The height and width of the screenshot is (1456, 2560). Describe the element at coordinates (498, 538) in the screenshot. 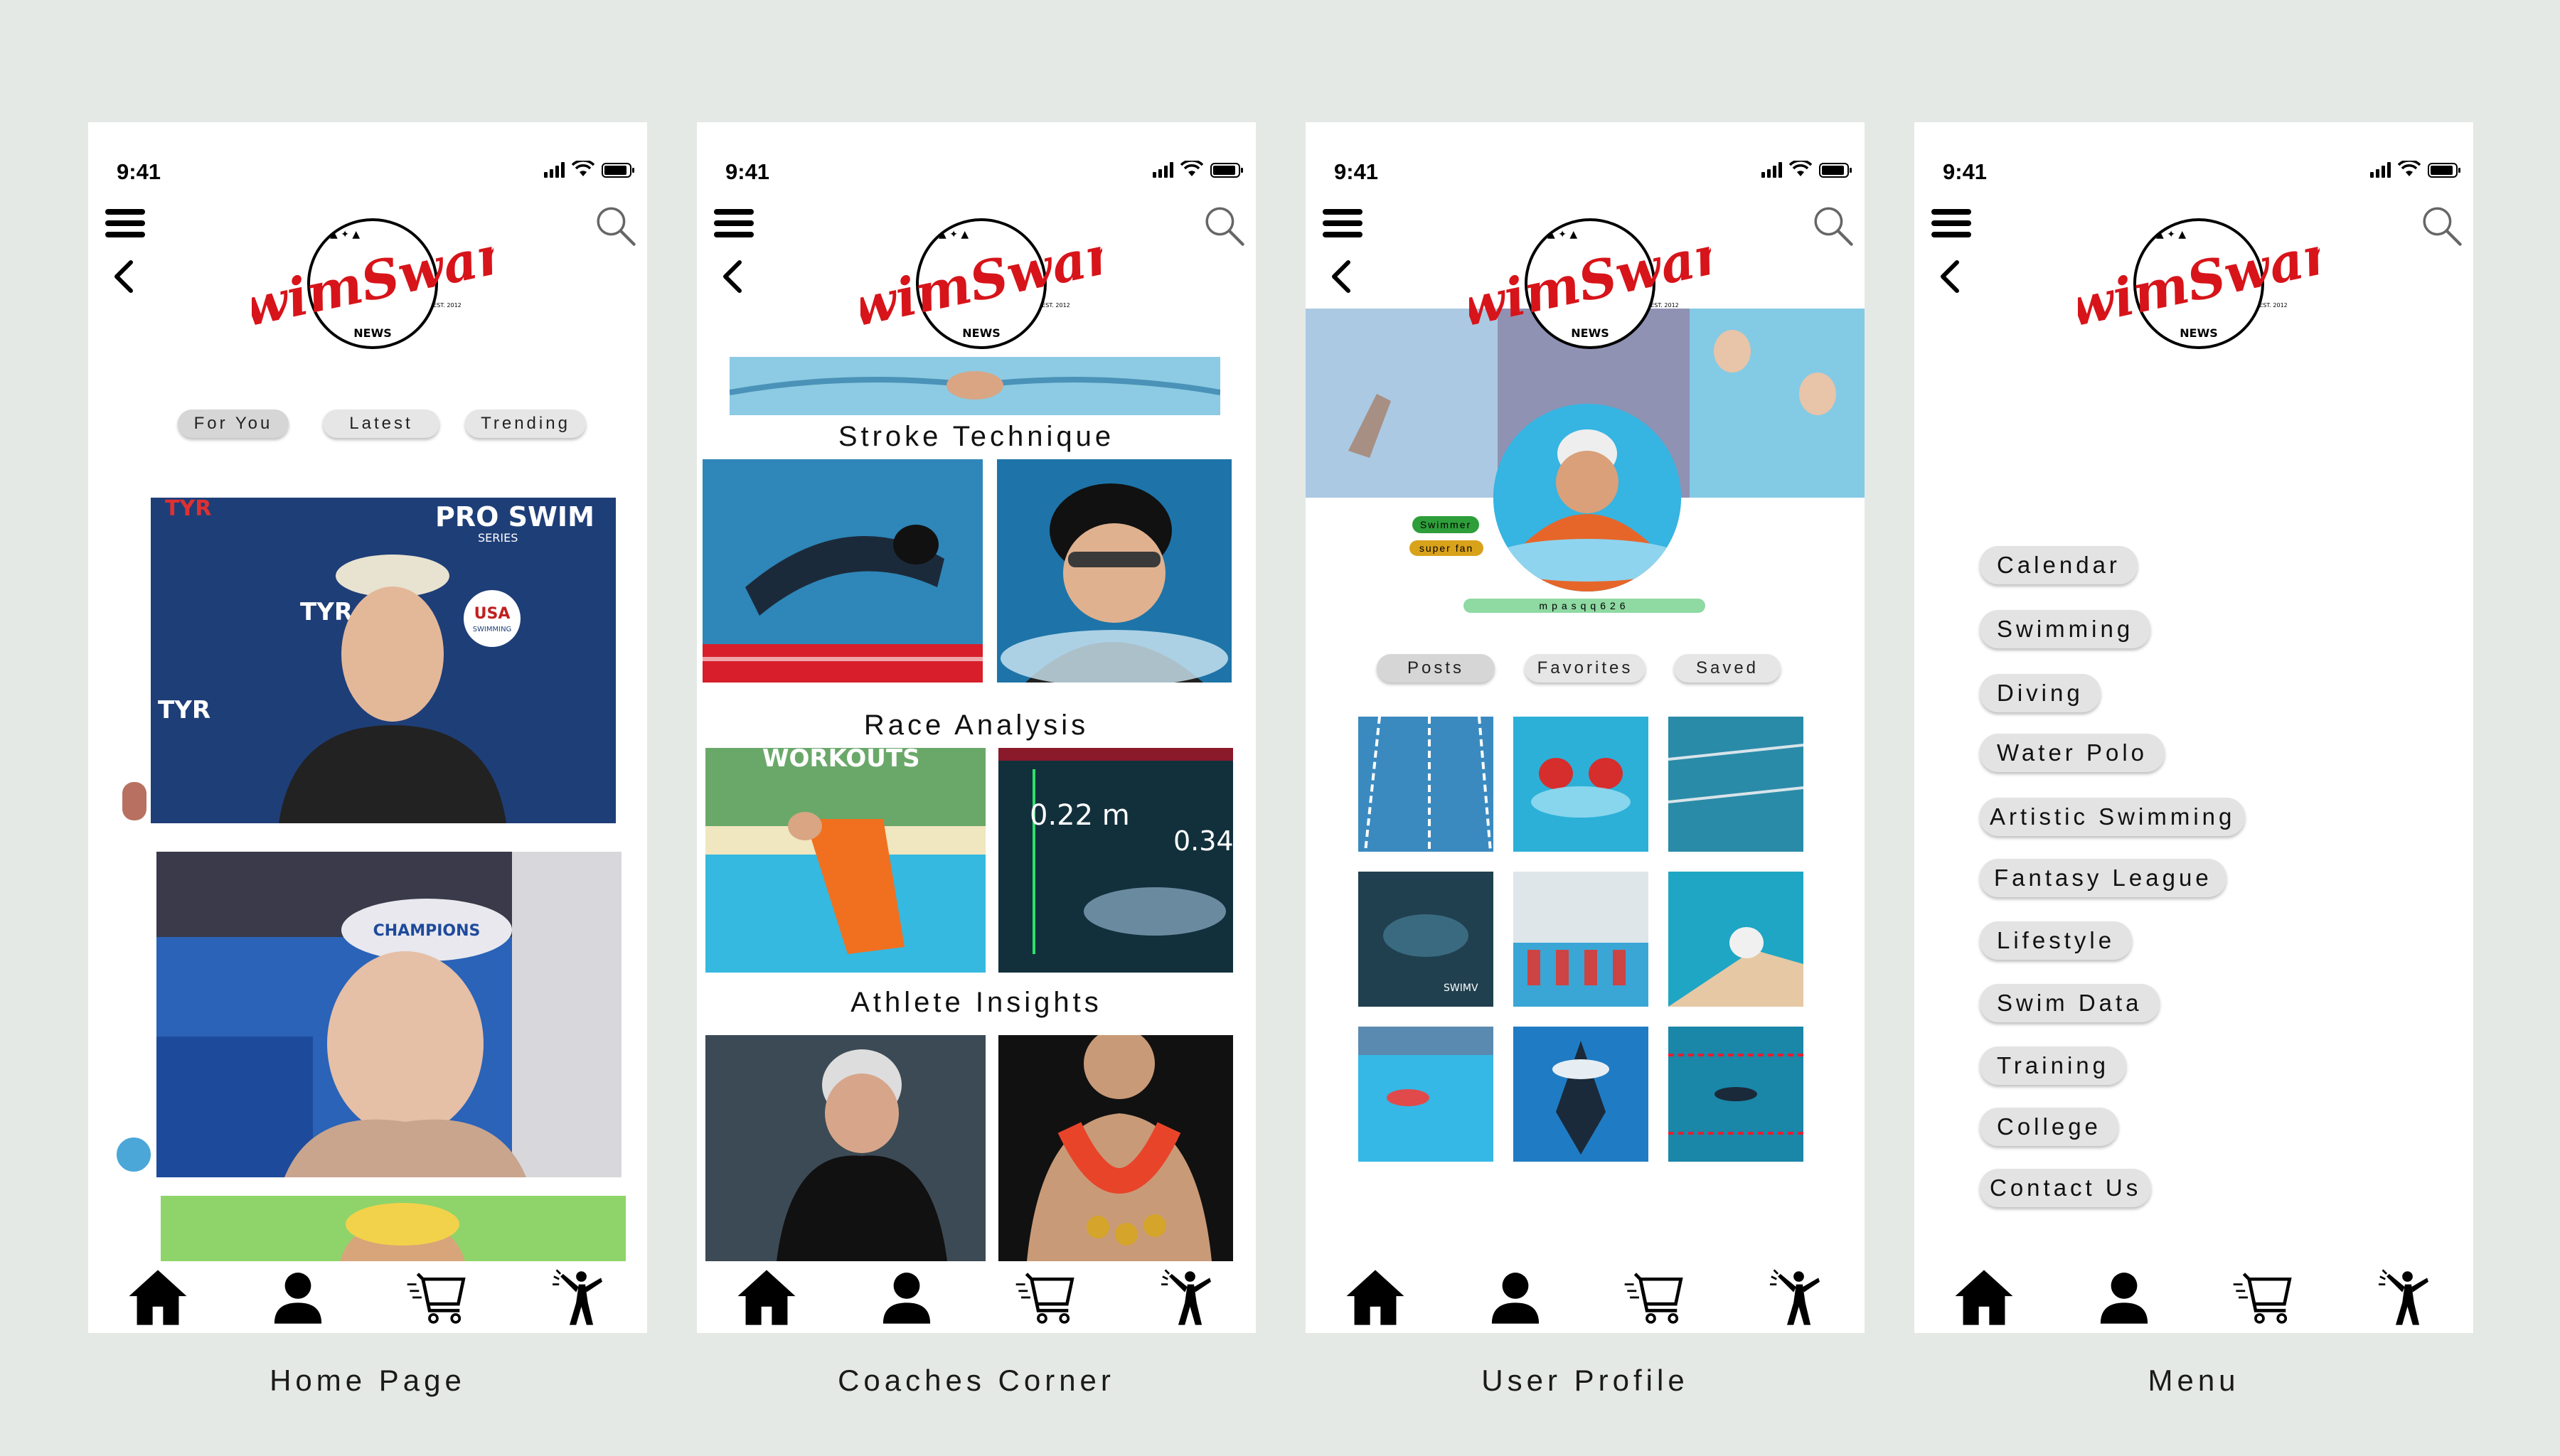

I see `series-text: SERIES` at that location.